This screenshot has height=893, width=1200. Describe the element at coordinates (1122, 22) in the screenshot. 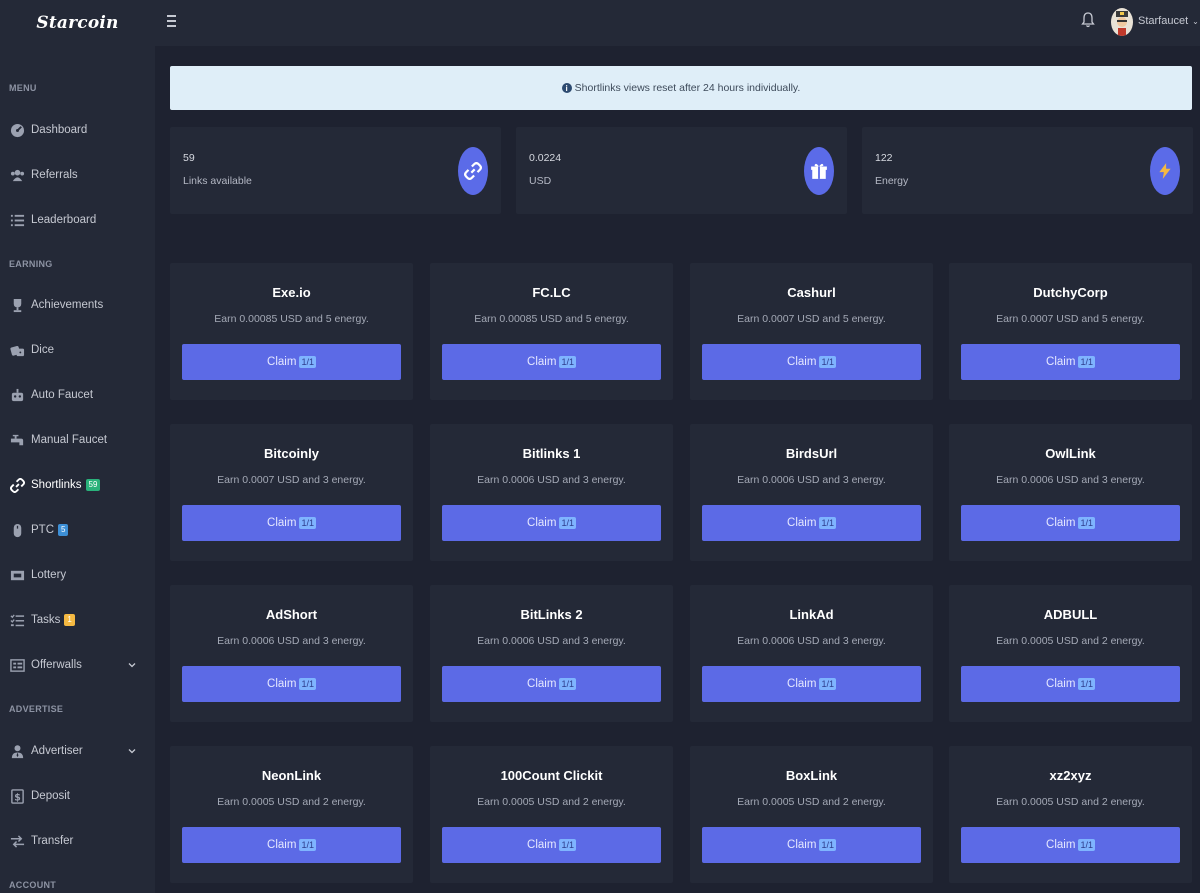

I see `avatar` at that location.